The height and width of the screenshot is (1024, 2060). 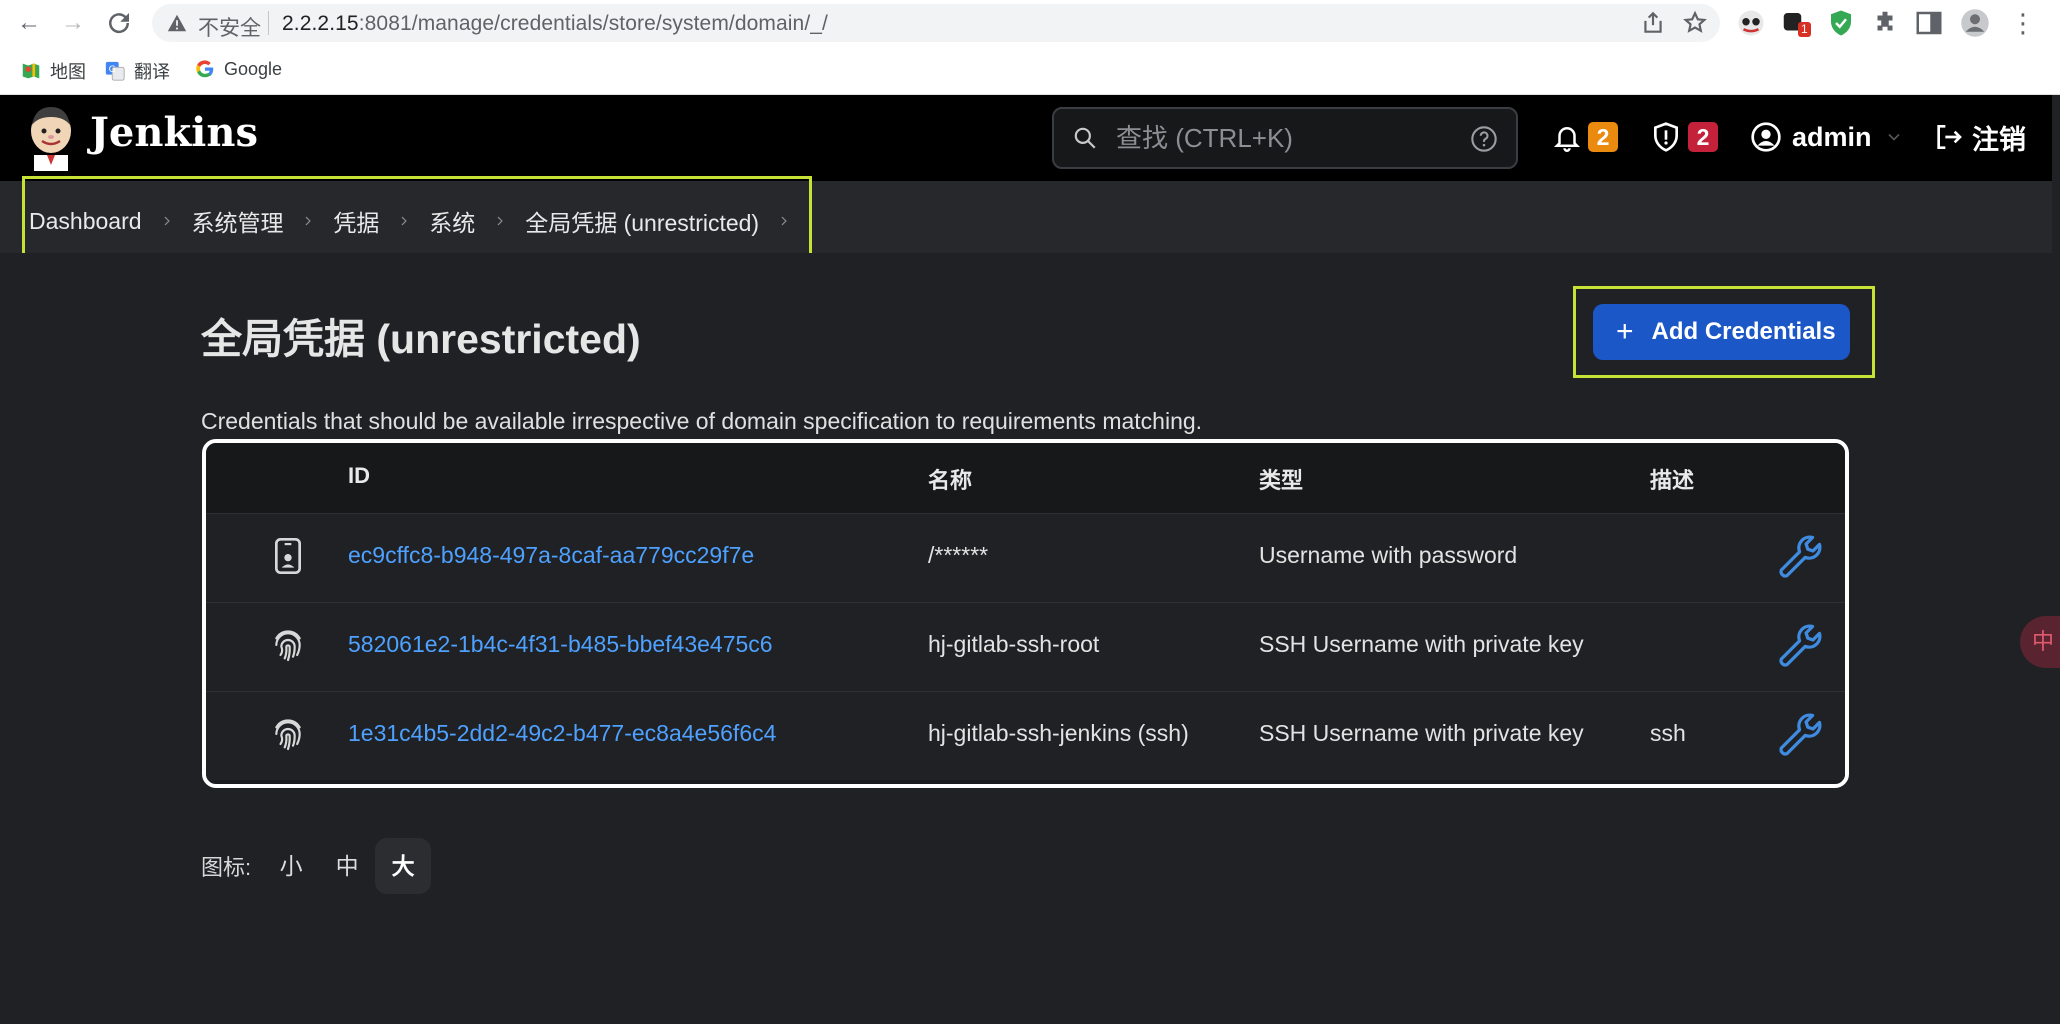 I want to click on add-credentials-button: + Add Credentials, so click(x=1721, y=332).